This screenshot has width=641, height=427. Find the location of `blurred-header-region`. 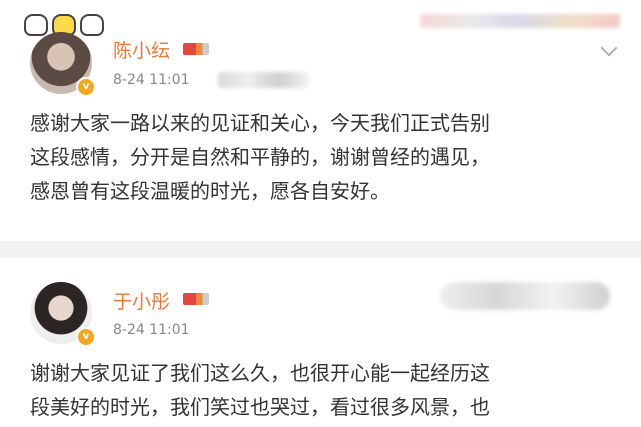

blurred-header-region is located at coordinates (520, 21).